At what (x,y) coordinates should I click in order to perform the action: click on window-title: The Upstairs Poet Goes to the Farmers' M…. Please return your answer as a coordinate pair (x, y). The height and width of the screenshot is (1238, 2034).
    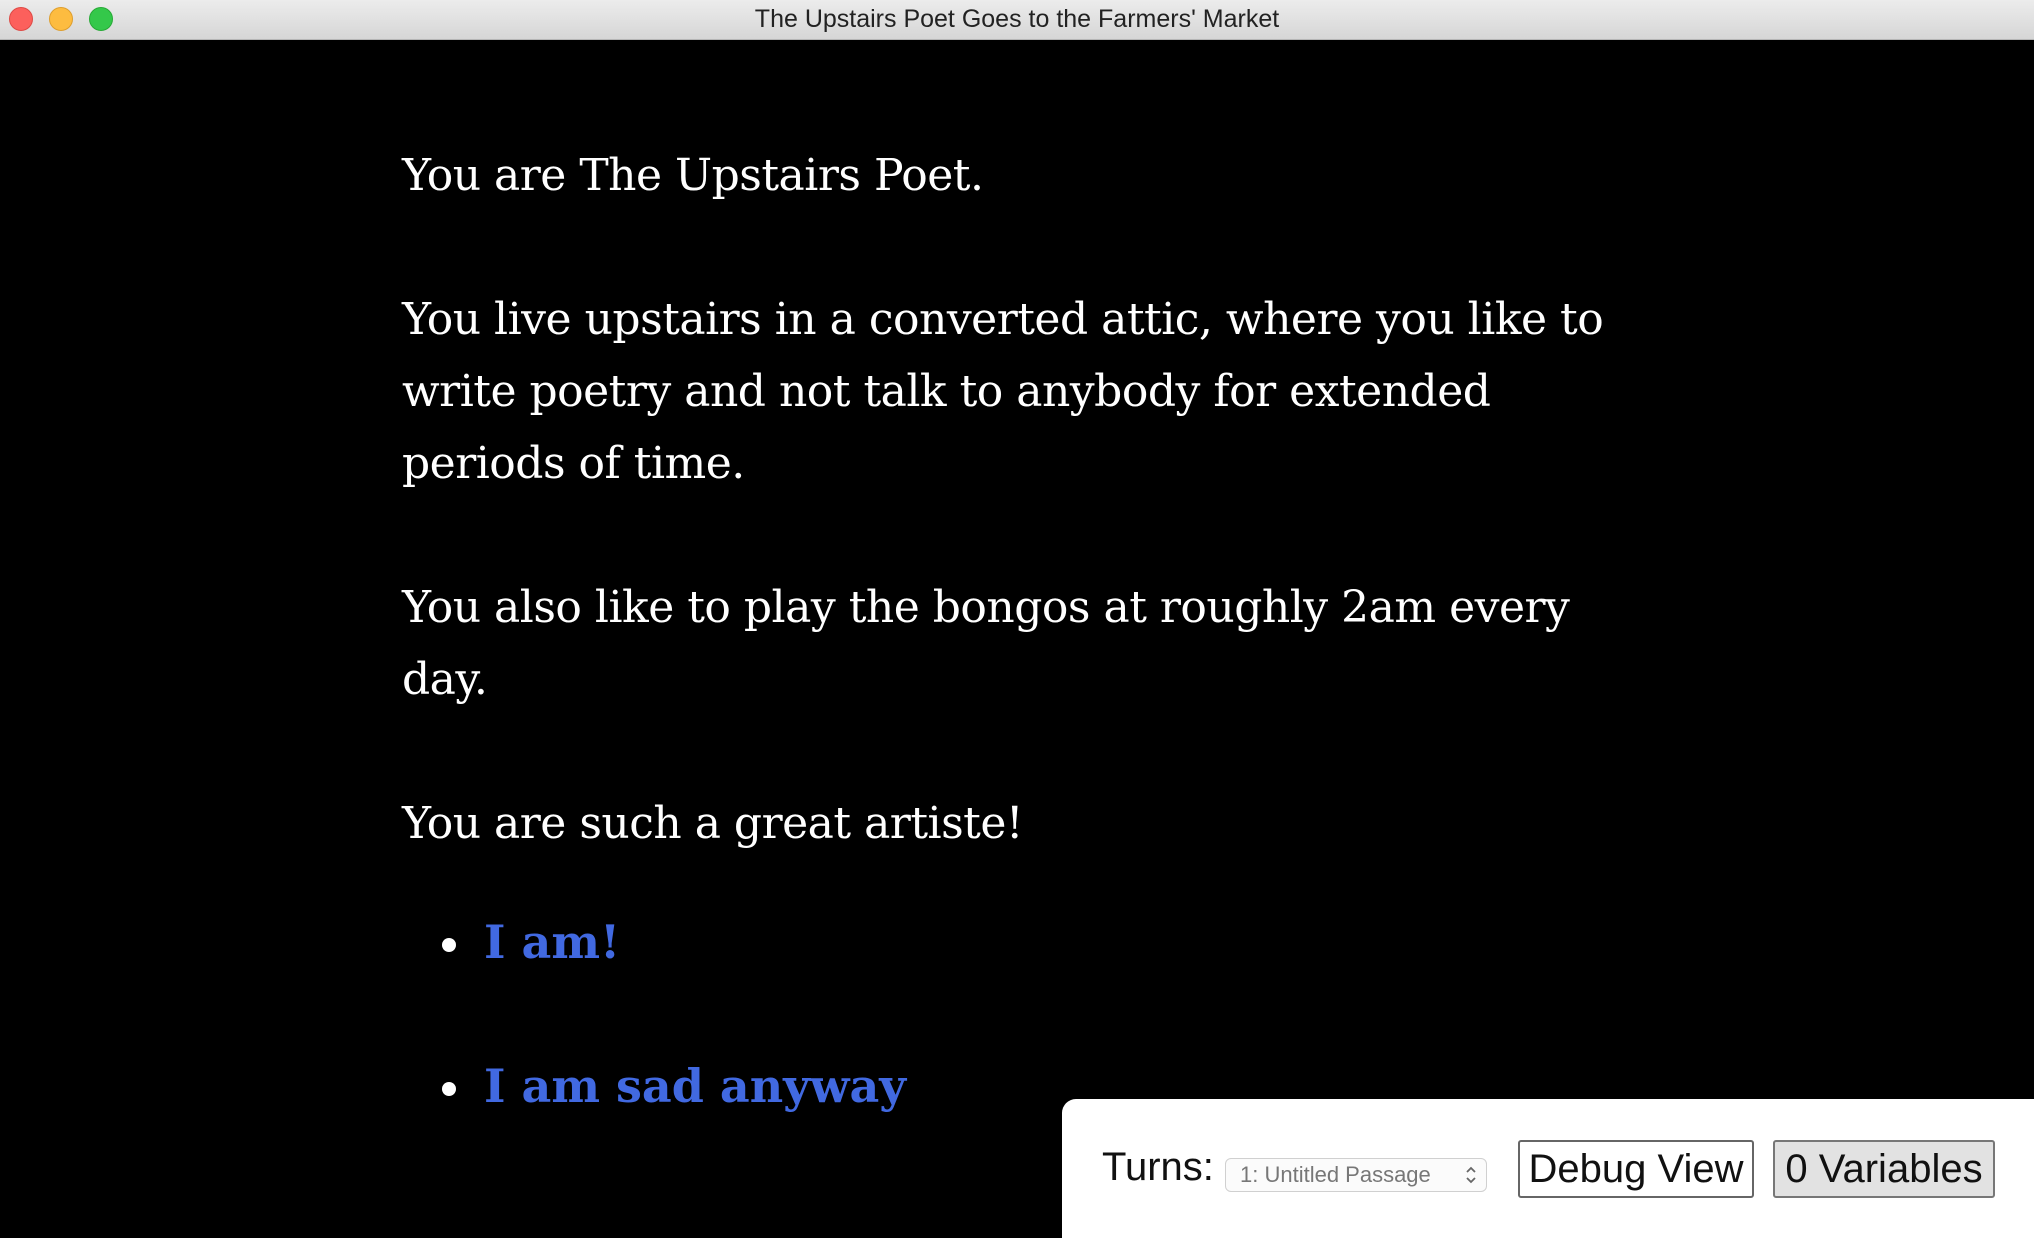
    Looking at the image, I should click on (1017, 19).